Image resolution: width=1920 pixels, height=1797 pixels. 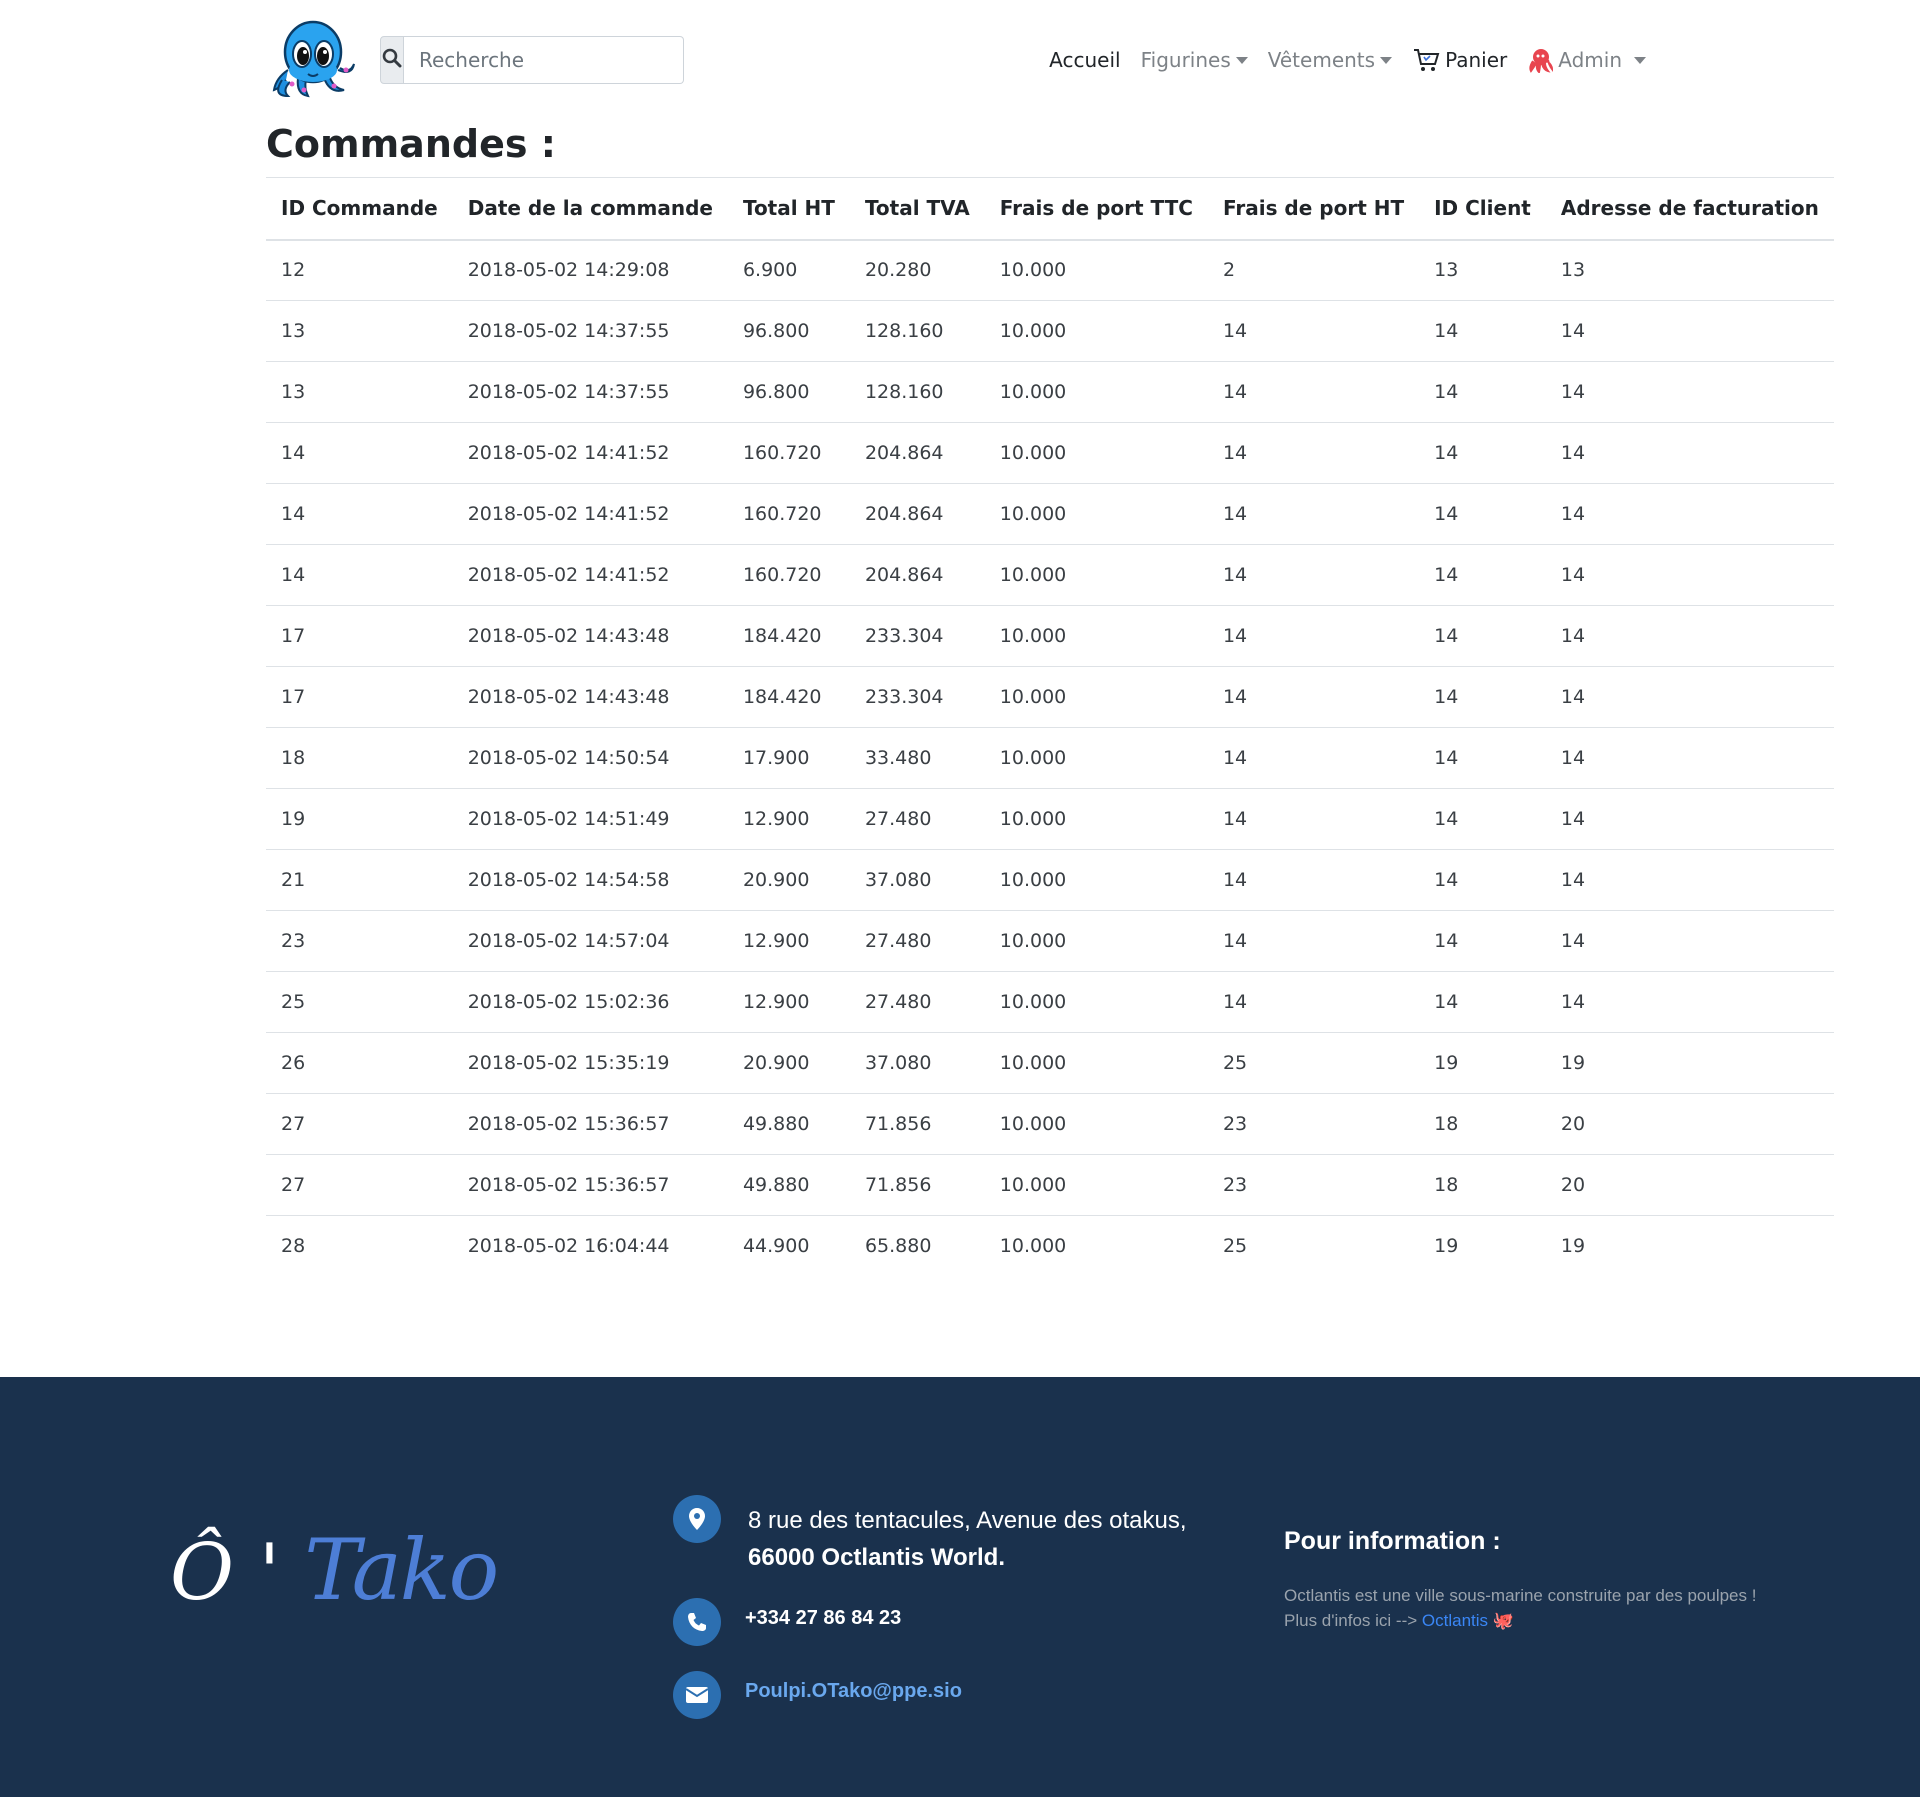 I want to click on footer-info-line2: Plus d'infos ici --> Octlantis 🐙, so click(x=1520, y=1620).